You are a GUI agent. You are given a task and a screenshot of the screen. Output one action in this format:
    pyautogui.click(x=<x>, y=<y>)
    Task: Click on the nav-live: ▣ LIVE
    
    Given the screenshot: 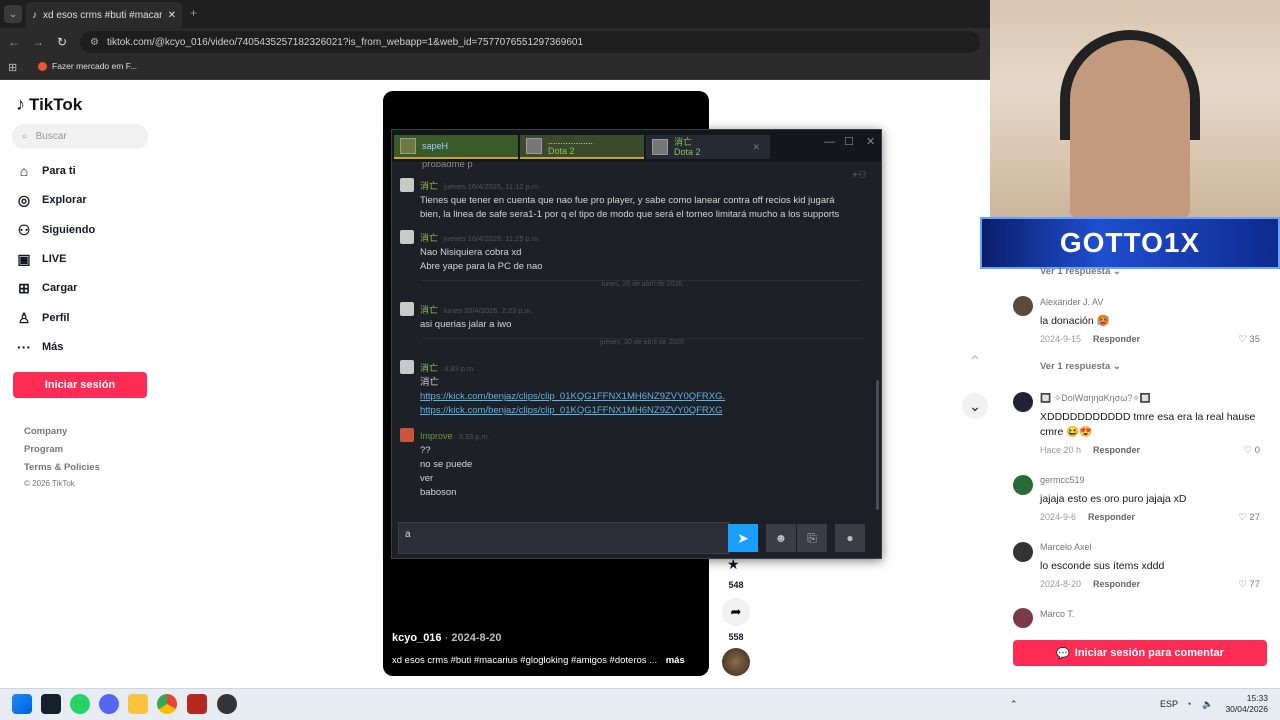 What is the action you would take?
    pyautogui.click(x=91, y=259)
    